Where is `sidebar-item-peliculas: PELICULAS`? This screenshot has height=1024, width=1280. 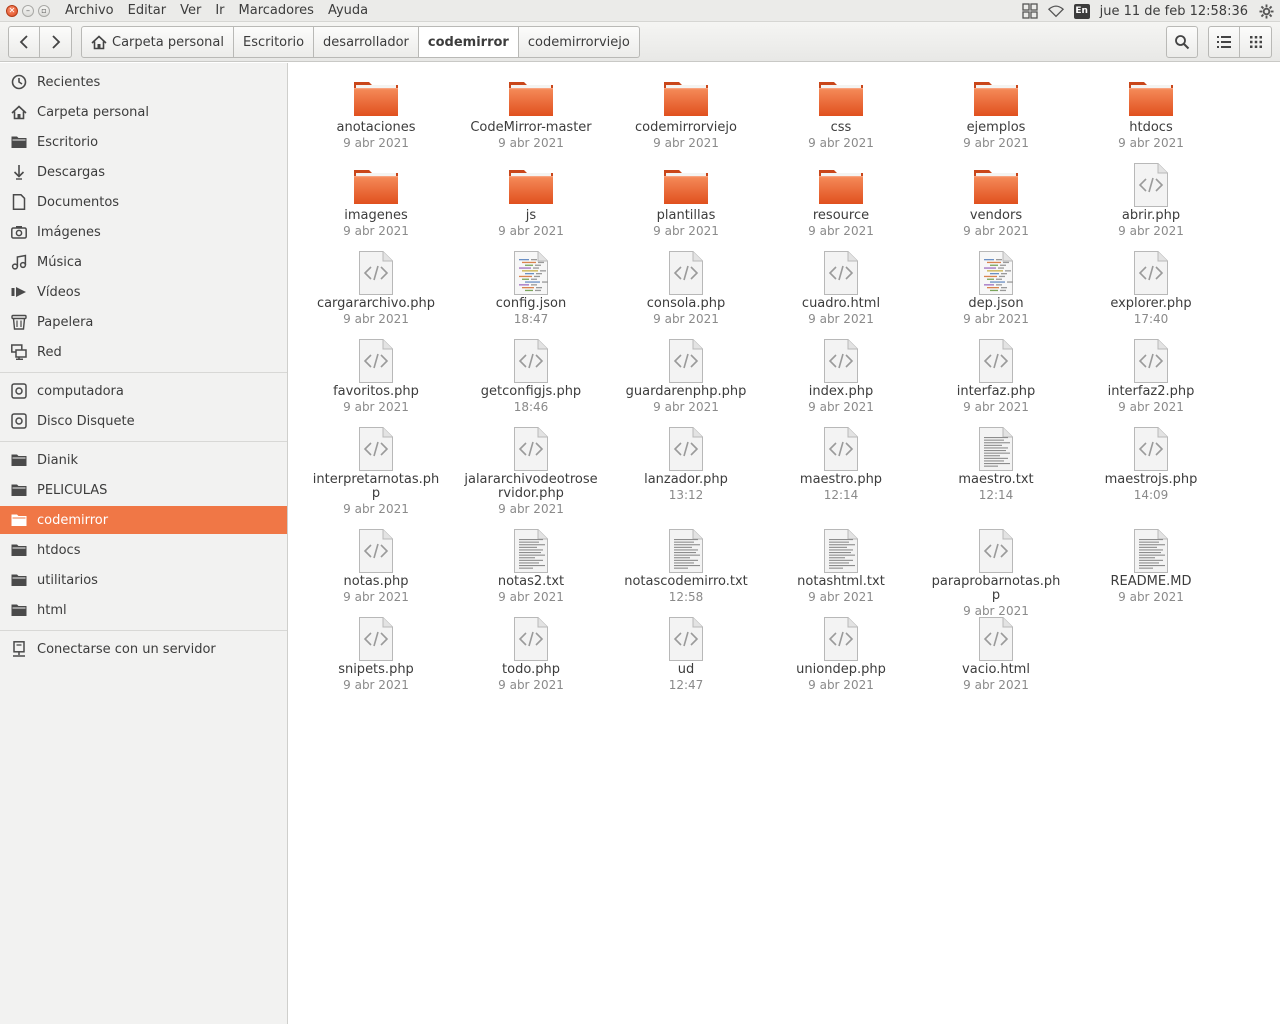
sidebar-item-peliculas: PELICULAS is located at coordinates (143, 490).